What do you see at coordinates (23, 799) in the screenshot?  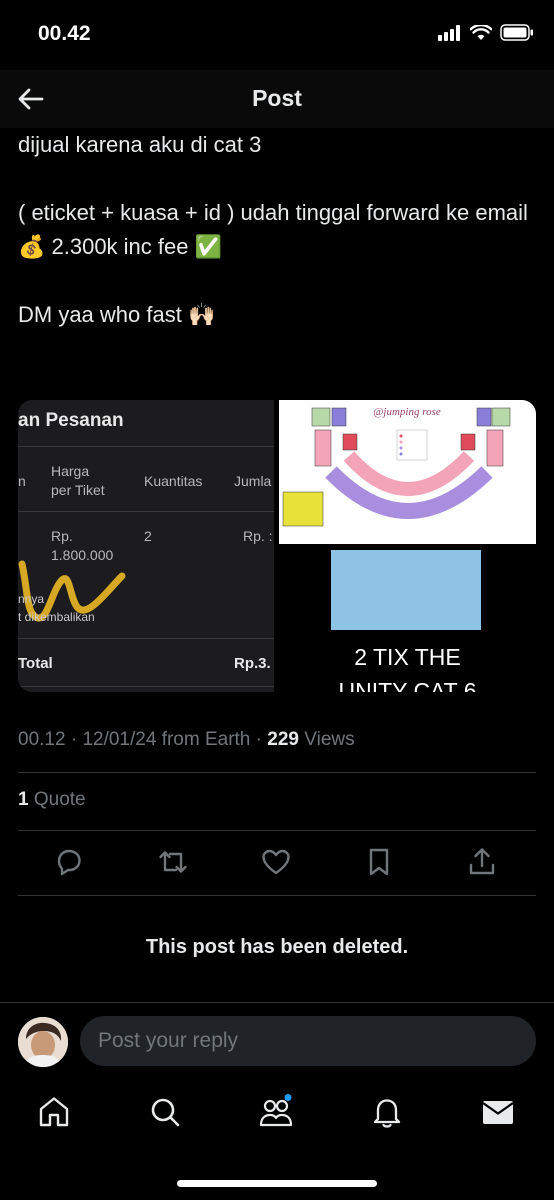 I see `quote-count: 1` at bounding box center [23, 799].